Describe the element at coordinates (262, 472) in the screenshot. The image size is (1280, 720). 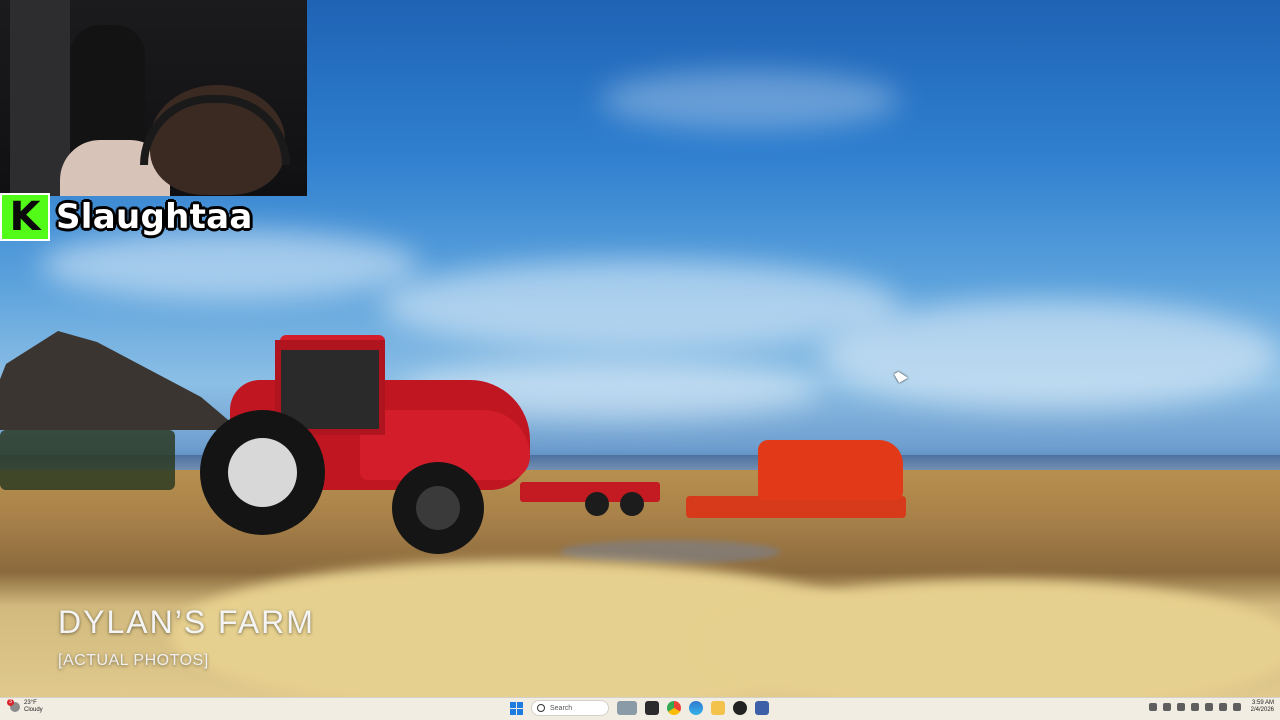
I see `tractor-rear-wheel` at that location.